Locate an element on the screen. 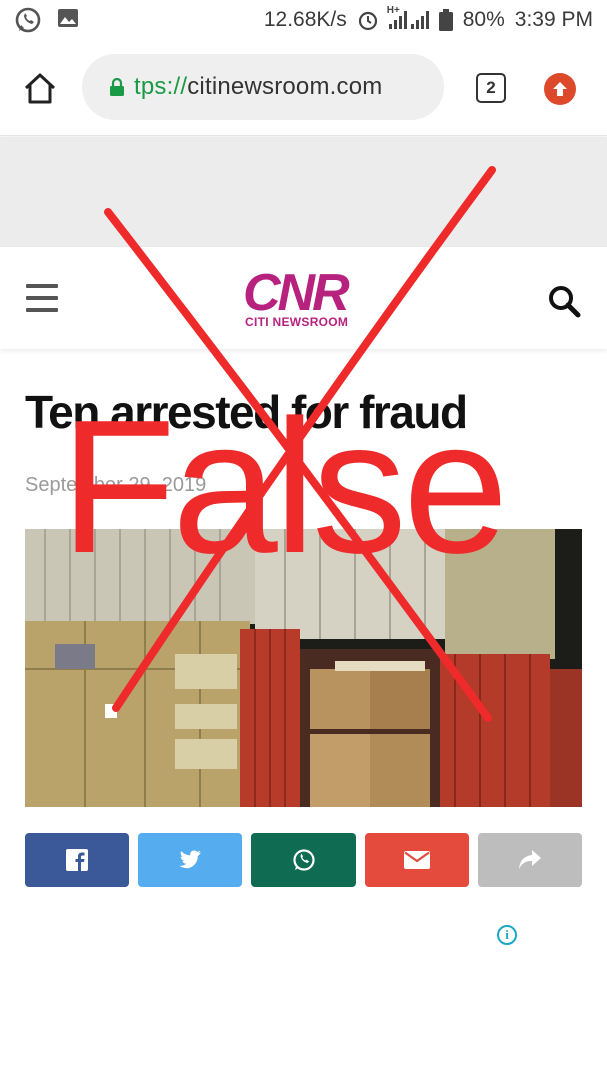 This screenshot has height=1080, width=607. site-header: CNR CITI NEWSROOM is located at coordinates (303, 298).